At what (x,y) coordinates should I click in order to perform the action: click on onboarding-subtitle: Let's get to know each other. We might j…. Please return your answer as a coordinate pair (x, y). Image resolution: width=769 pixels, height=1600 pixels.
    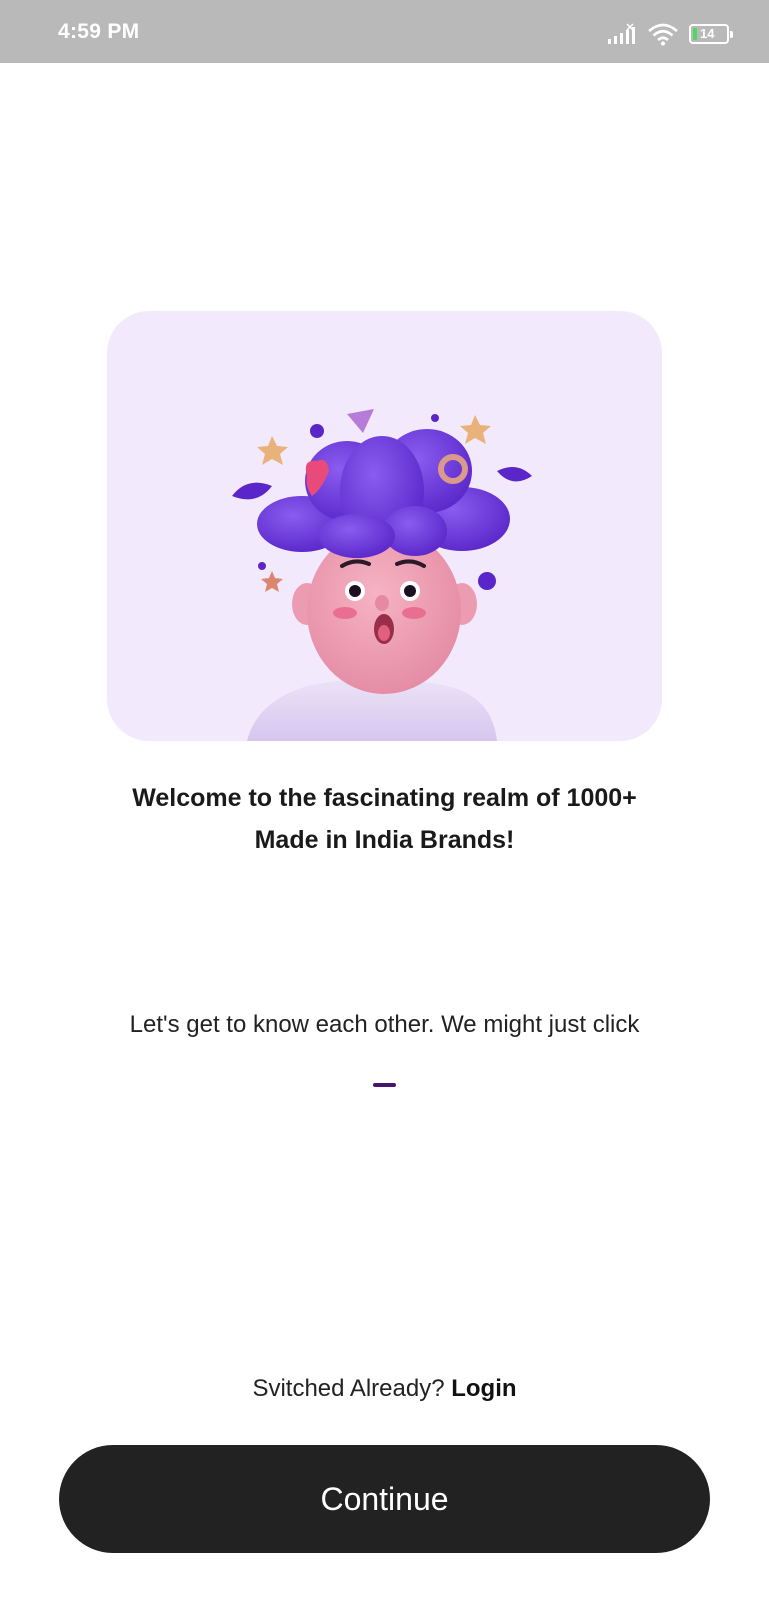
    Looking at the image, I should click on (384, 1024).